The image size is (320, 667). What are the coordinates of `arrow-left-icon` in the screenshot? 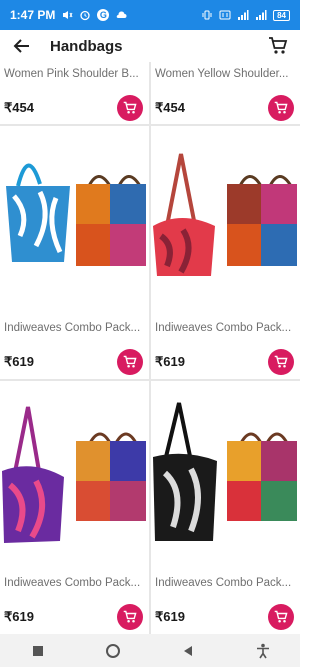 It's located at (21, 46).